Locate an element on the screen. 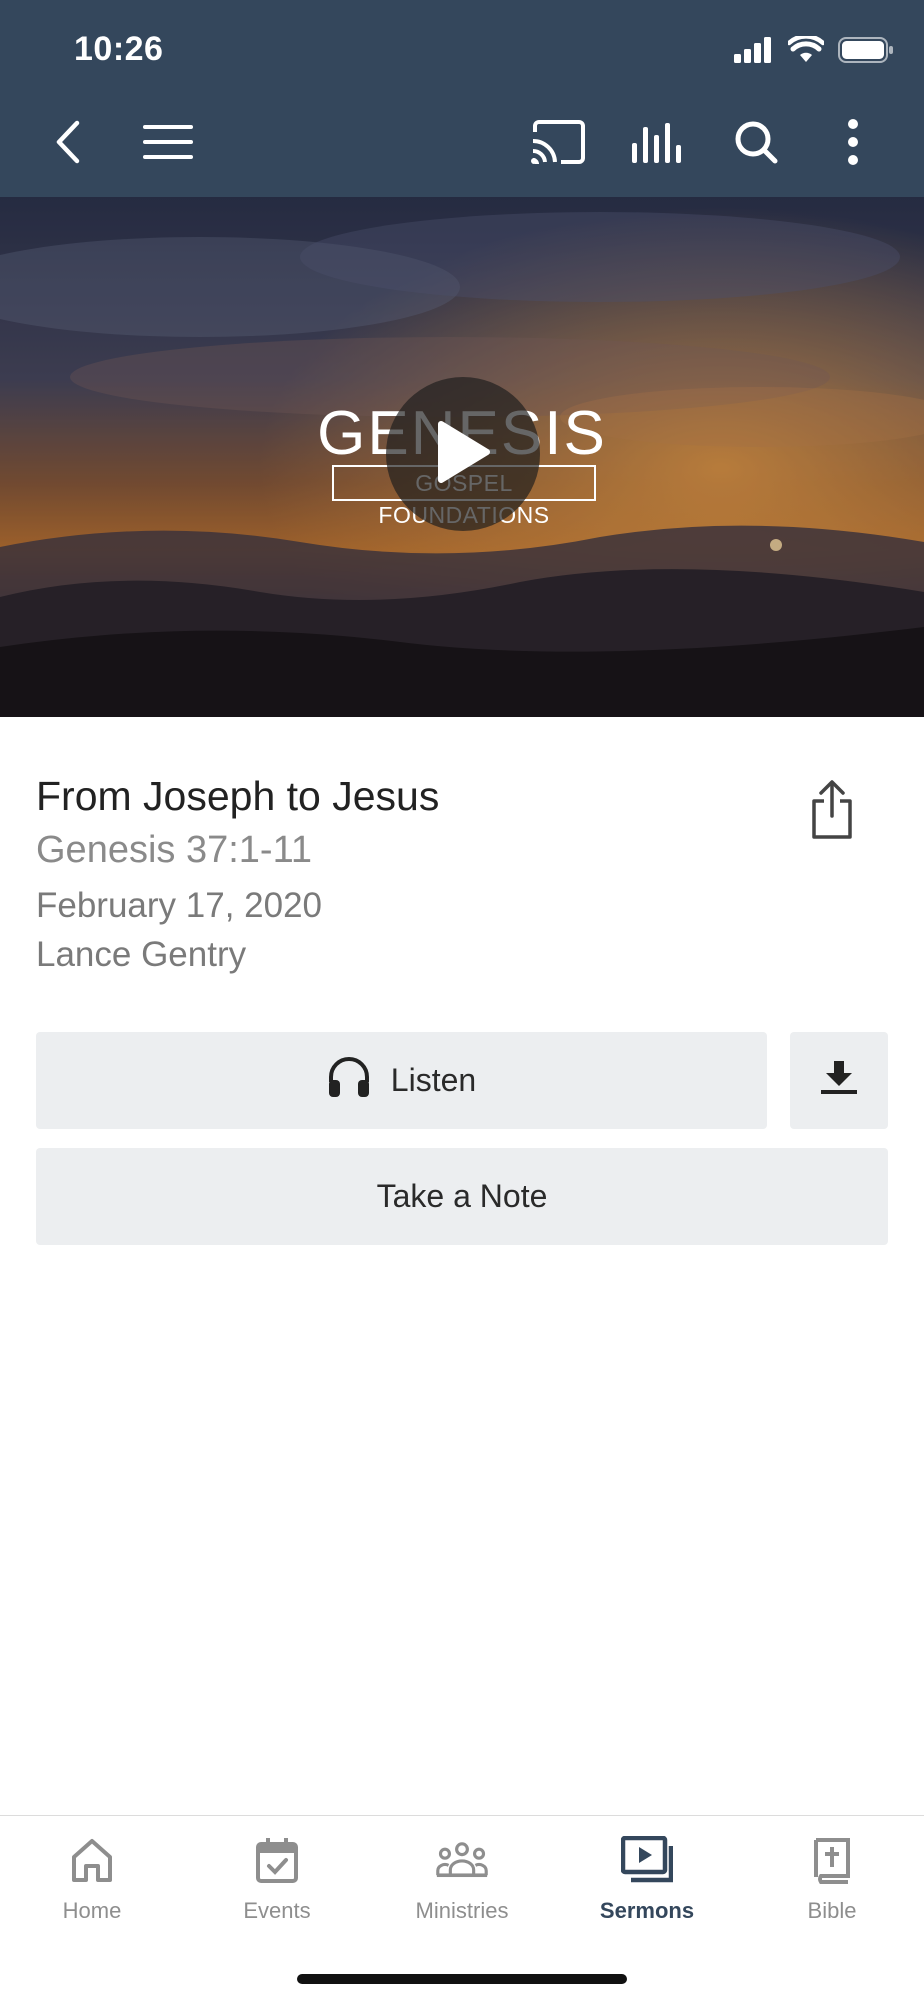 The image size is (924, 2000). sermon-speaker: Lance Gentry is located at coordinates (141, 954).